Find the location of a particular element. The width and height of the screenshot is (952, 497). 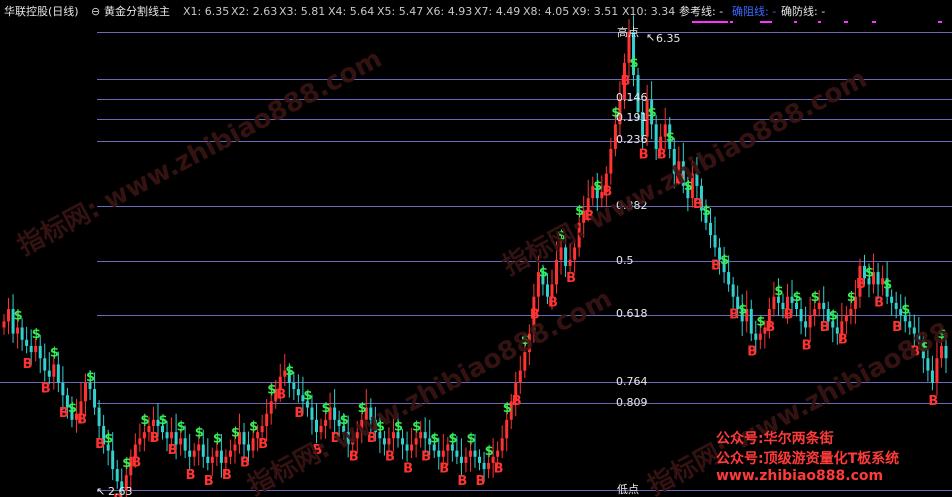

legend-item: X7: 4.49 is located at coordinates (497, 11).